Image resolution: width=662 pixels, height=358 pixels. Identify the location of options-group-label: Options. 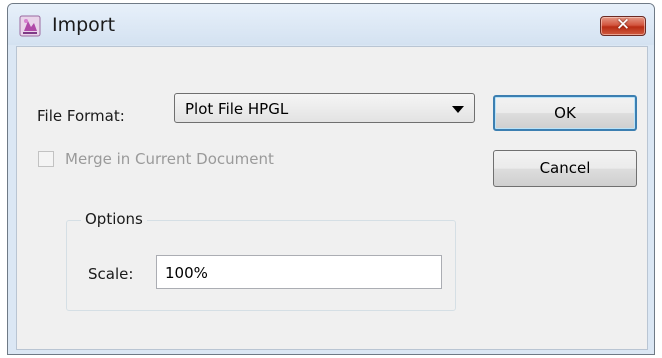
(114, 219).